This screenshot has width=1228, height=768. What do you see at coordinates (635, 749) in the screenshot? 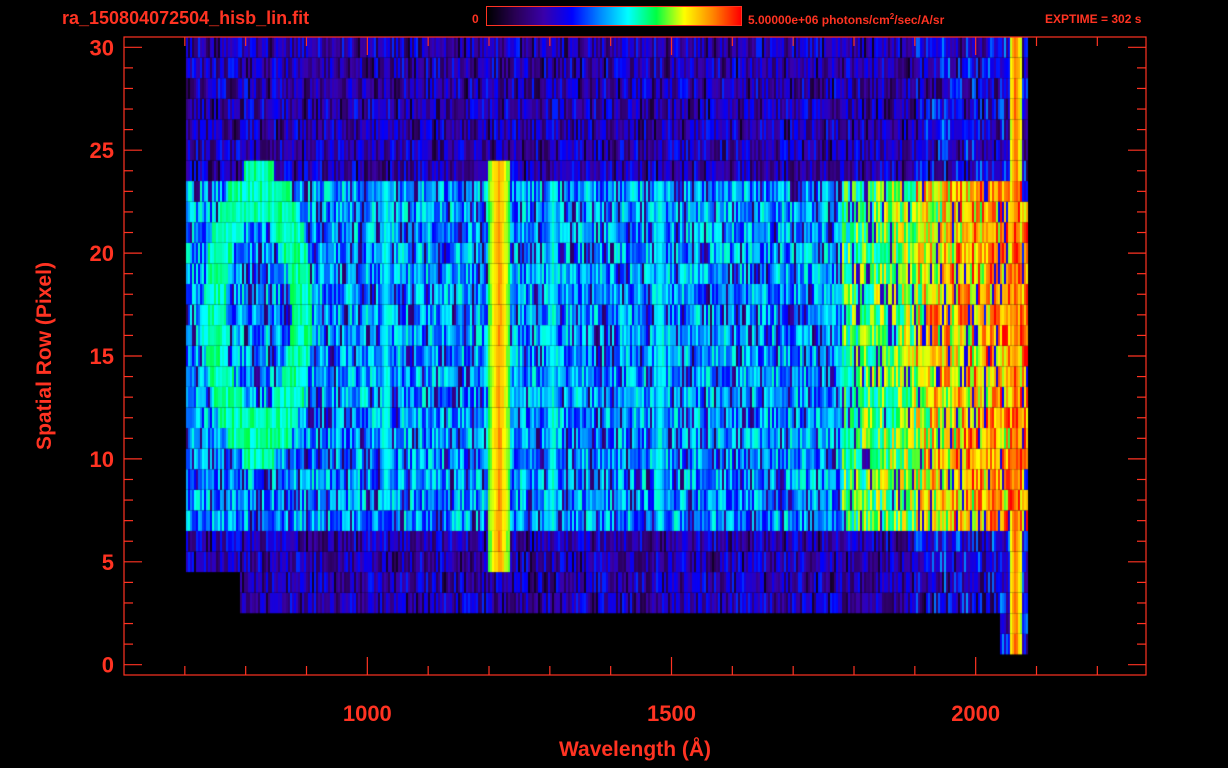
I see `x-axis-label: Wavelength (Å)` at bounding box center [635, 749].